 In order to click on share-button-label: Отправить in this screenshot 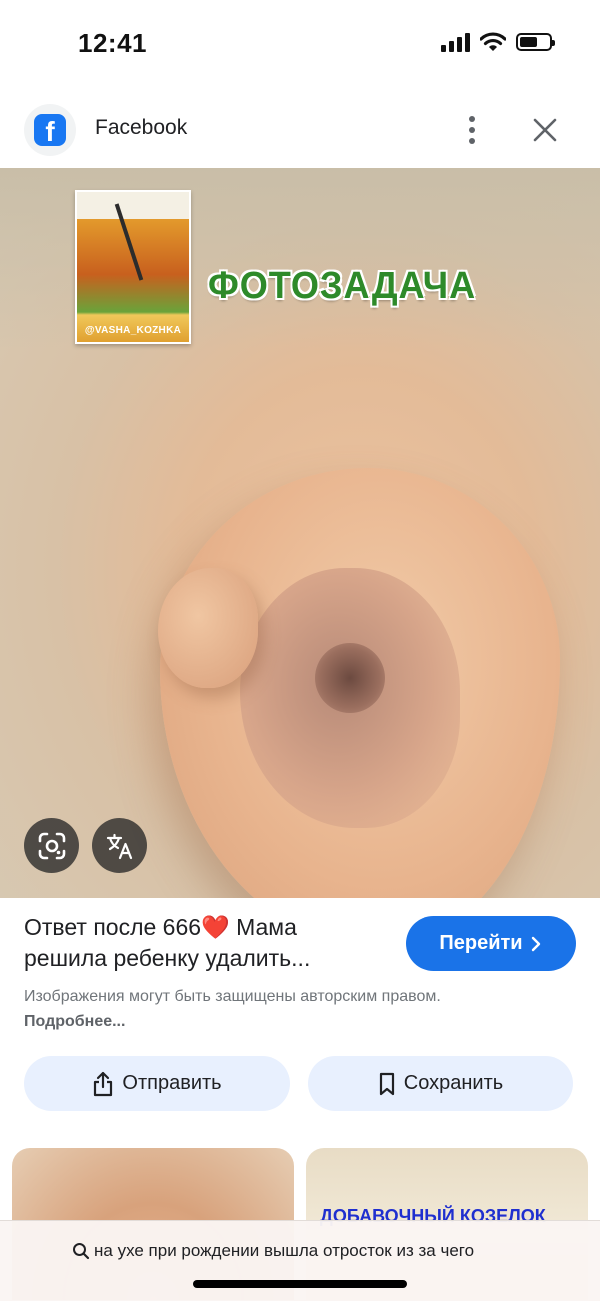, I will do `click(172, 1083)`.